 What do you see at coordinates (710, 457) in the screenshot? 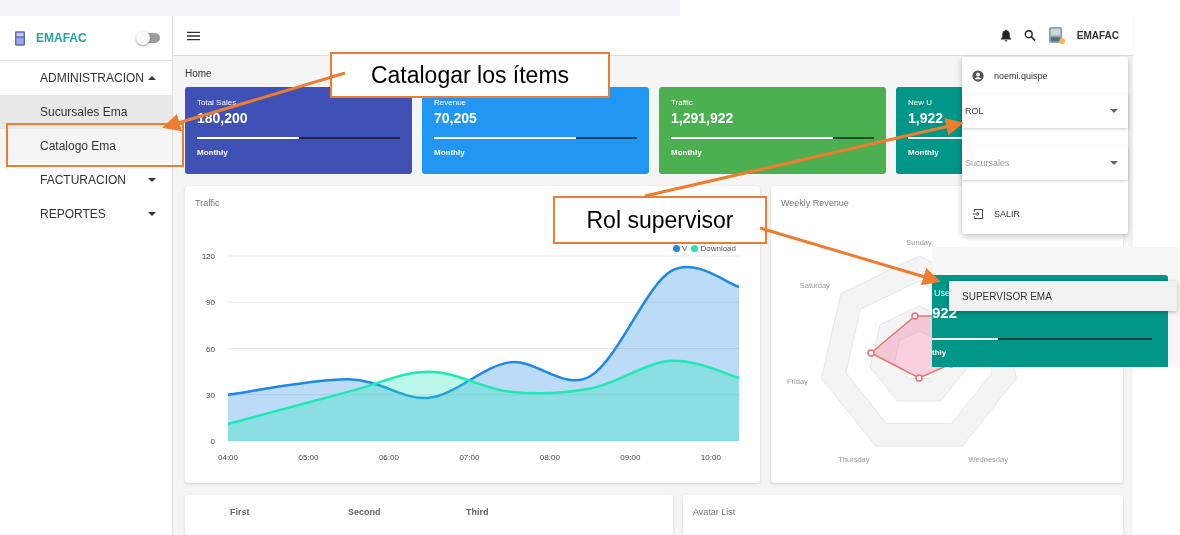
I see `axis-tick-label: 10:00` at bounding box center [710, 457].